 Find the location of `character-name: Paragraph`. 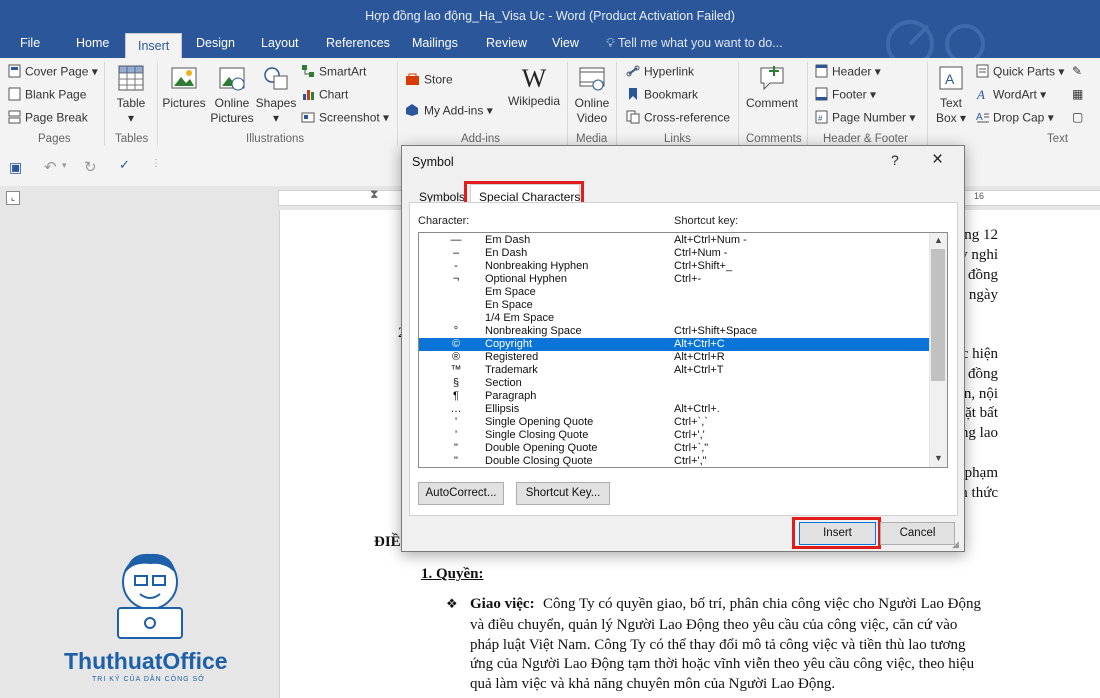

character-name: Paragraph is located at coordinates (511, 396).